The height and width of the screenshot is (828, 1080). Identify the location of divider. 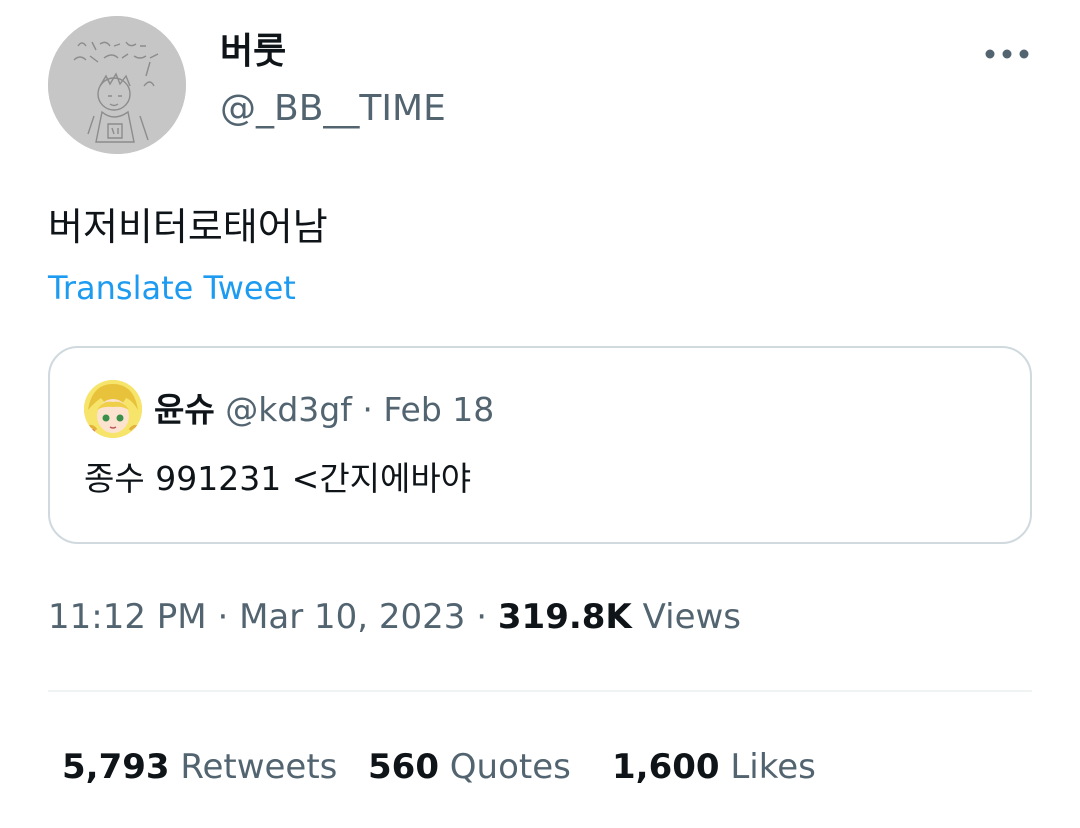
(540, 691).